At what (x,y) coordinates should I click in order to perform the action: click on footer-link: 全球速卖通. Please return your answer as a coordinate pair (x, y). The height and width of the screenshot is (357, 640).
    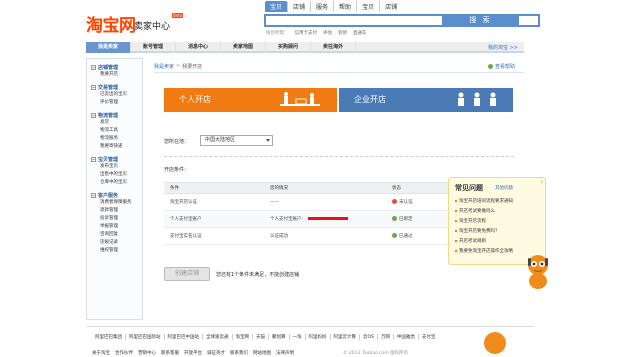
    Looking at the image, I should click on (218, 337).